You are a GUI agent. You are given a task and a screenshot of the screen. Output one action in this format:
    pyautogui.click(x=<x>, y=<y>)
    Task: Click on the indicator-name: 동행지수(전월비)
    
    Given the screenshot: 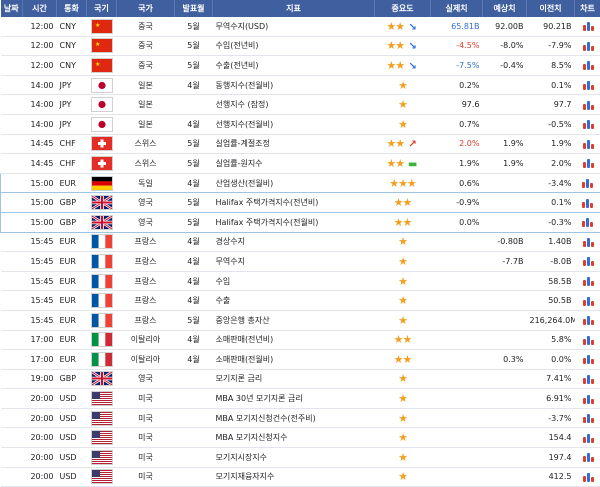 What is the action you would take?
    pyautogui.click(x=294, y=85)
    